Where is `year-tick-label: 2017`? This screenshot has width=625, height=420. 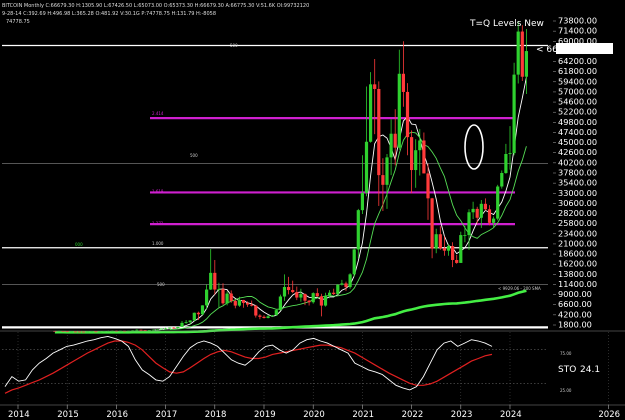 year-tick-label: 2017 is located at coordinates (167, 415).